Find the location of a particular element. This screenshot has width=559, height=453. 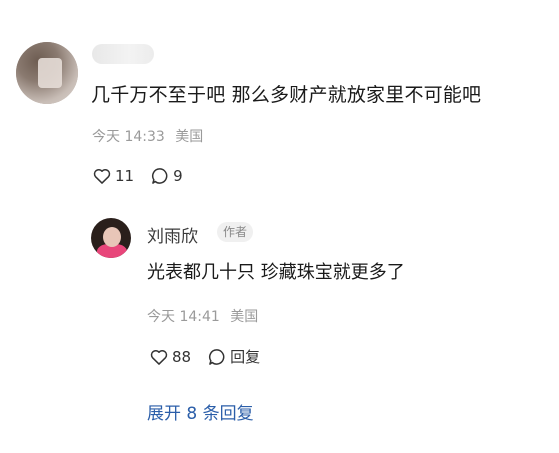

reply-text: 光表都几十只 珍藏珠宝就更多了 is located at coordinates (276, 272).